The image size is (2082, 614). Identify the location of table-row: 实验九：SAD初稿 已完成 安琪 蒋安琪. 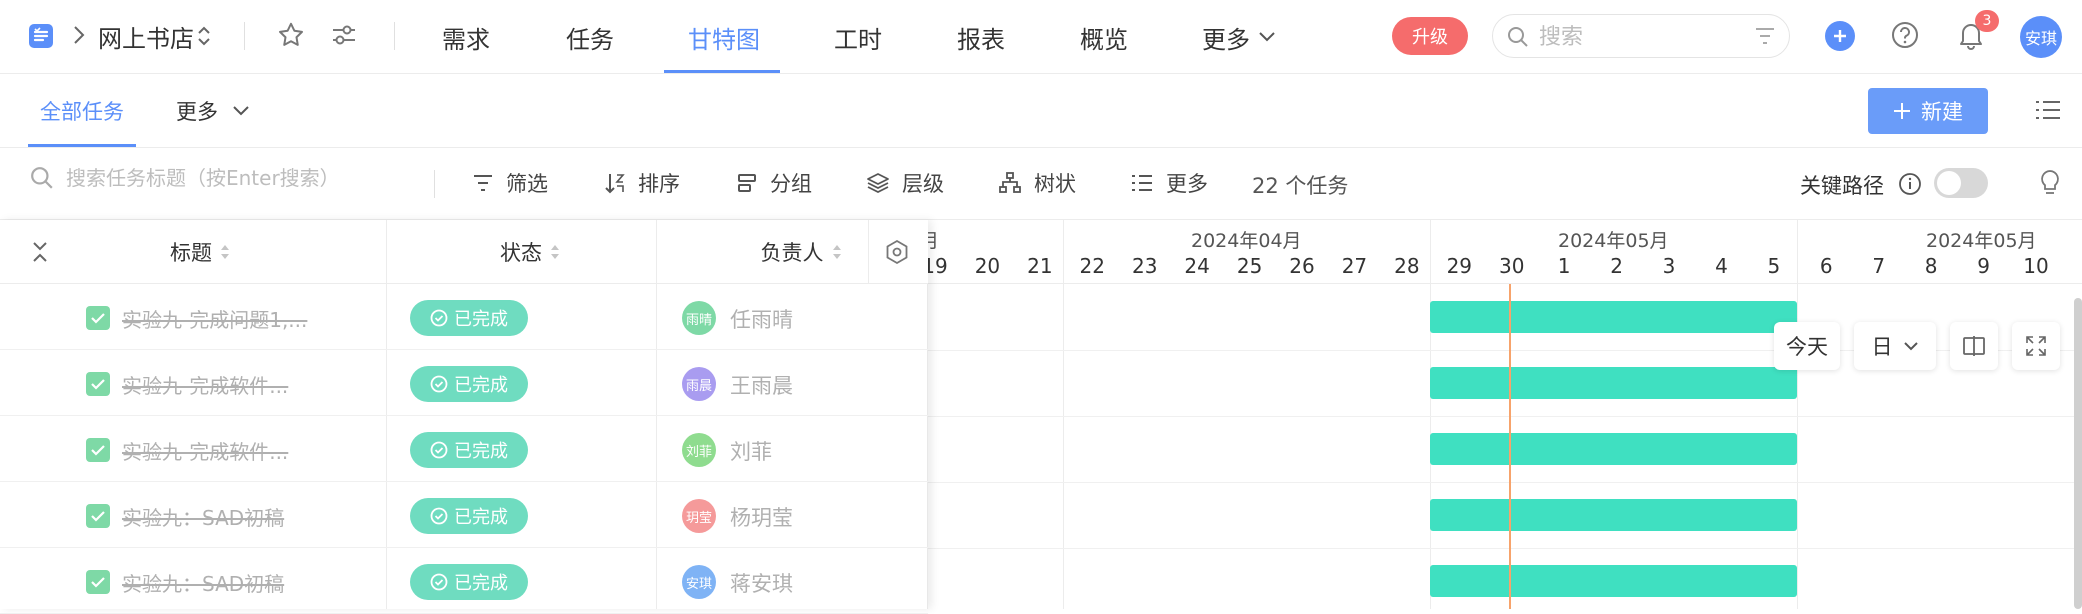
(464, 581).